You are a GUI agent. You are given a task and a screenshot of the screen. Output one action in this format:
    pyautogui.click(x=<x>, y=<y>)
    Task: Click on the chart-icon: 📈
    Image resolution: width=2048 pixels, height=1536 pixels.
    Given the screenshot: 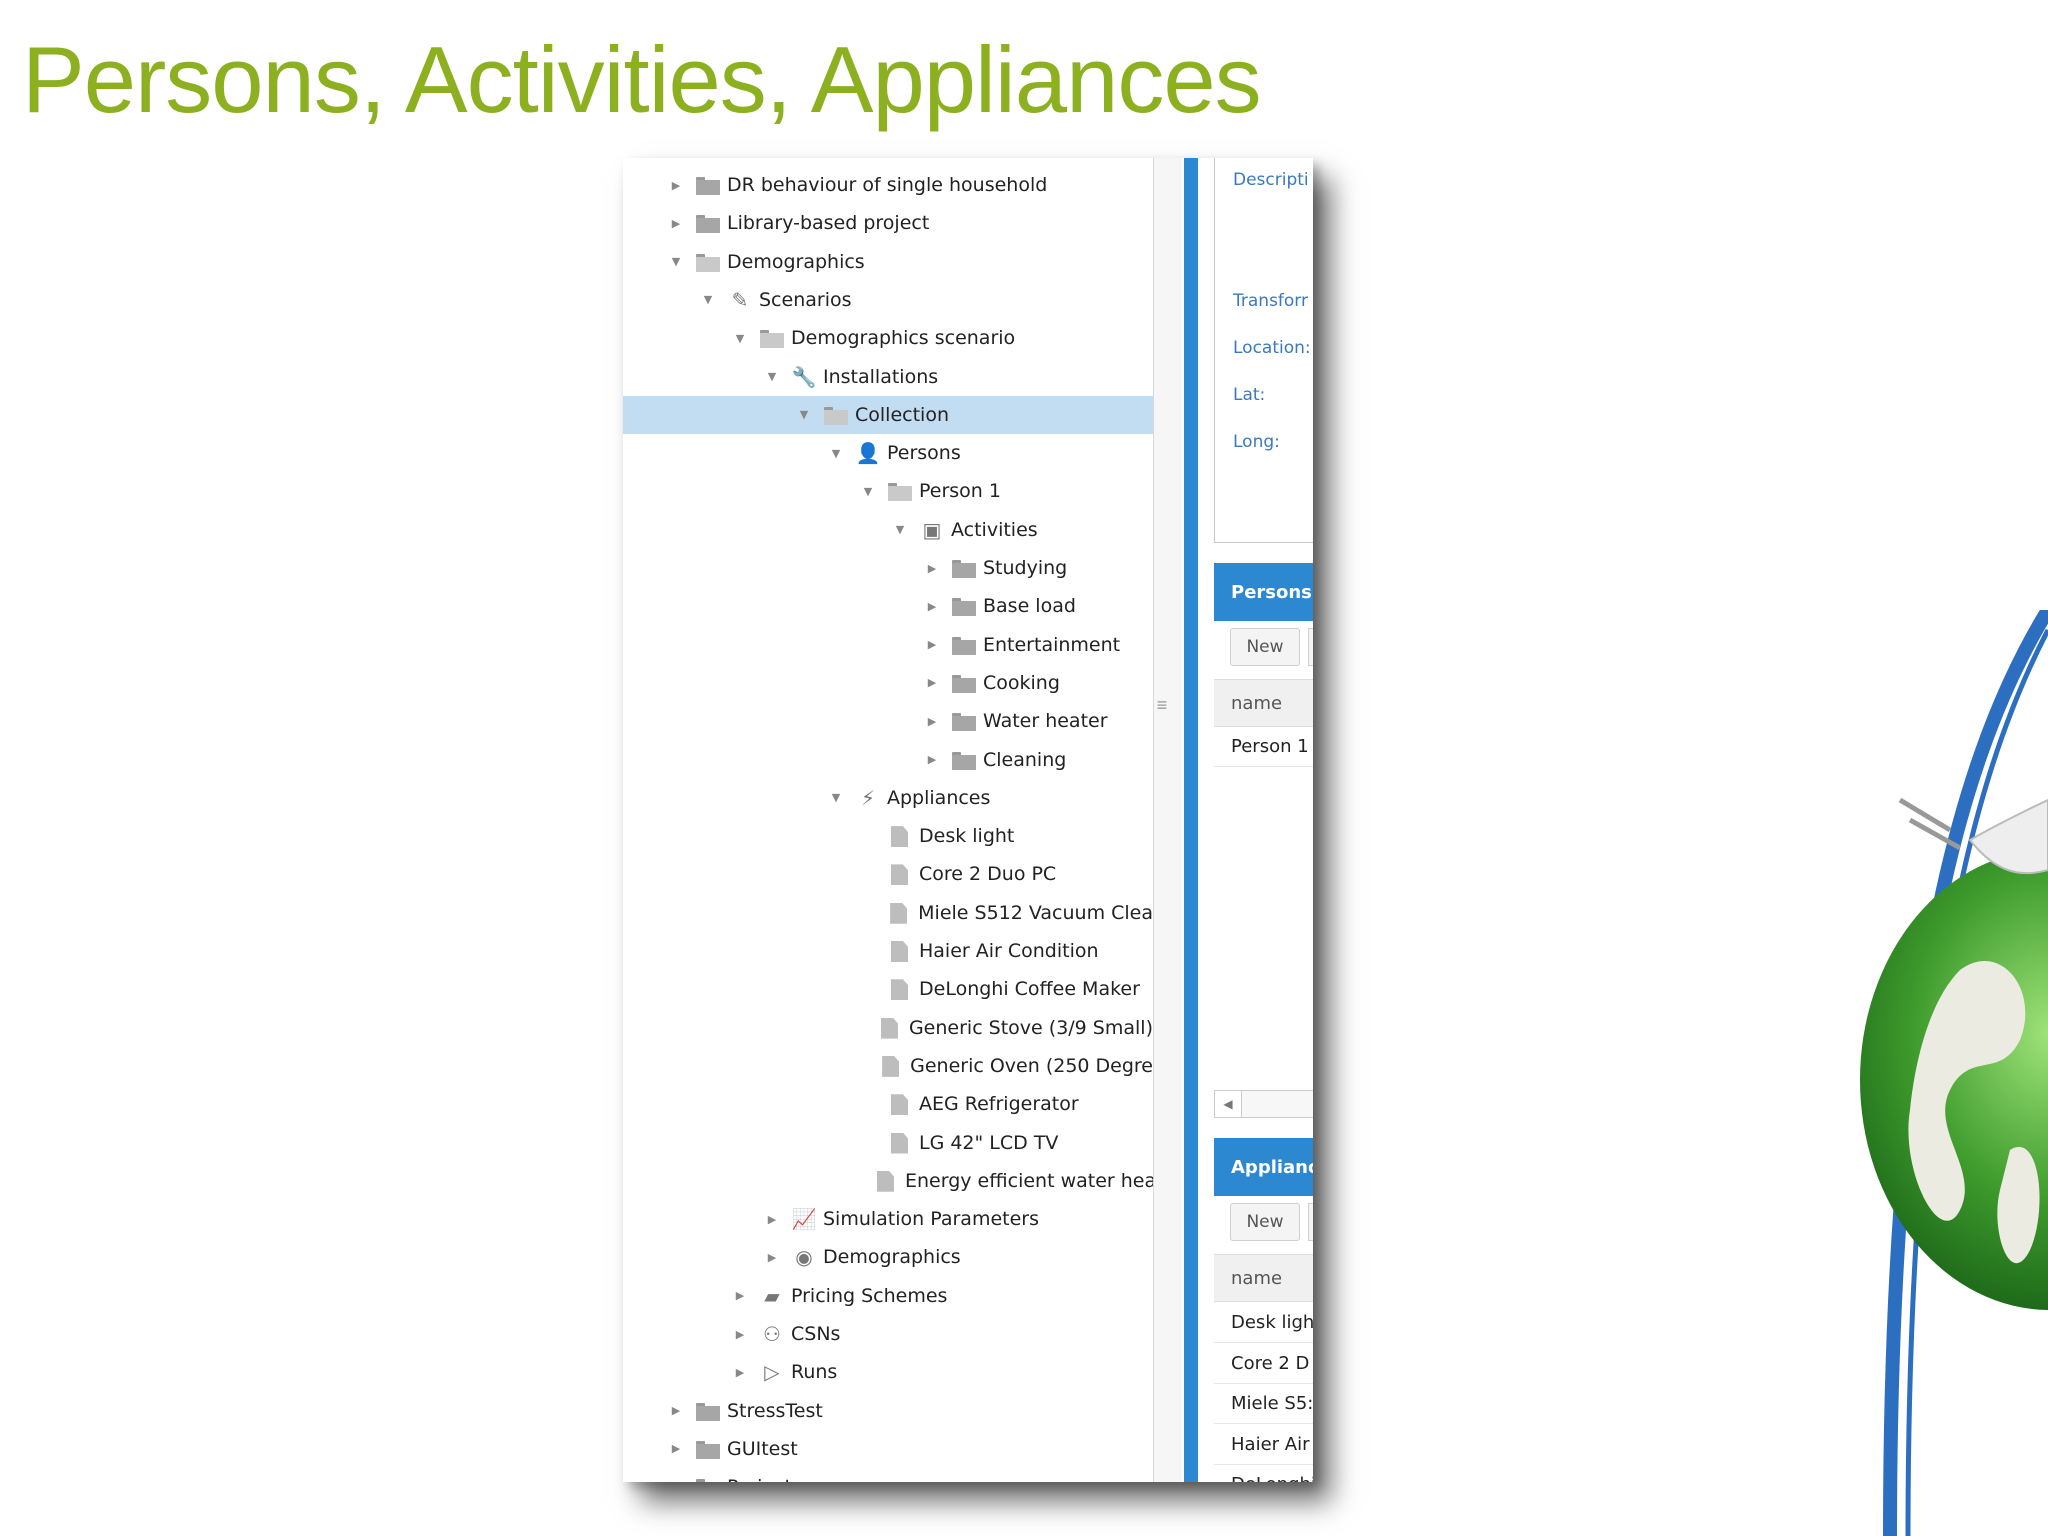 What is the action you would take?
    pyautogui.click(x=804, y=1219)
    